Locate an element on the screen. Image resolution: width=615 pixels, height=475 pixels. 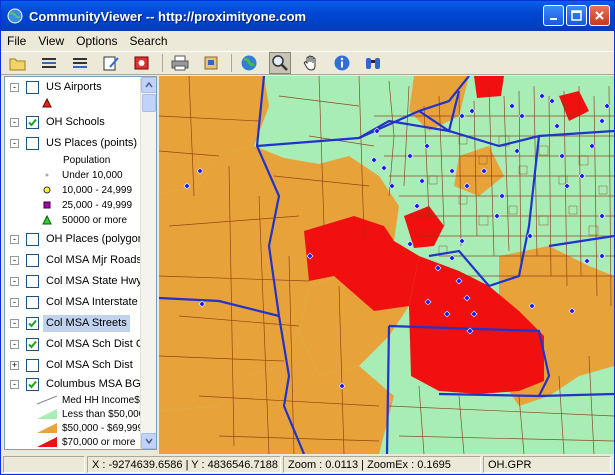
zoom-icon is located at coordinates (280, 63).